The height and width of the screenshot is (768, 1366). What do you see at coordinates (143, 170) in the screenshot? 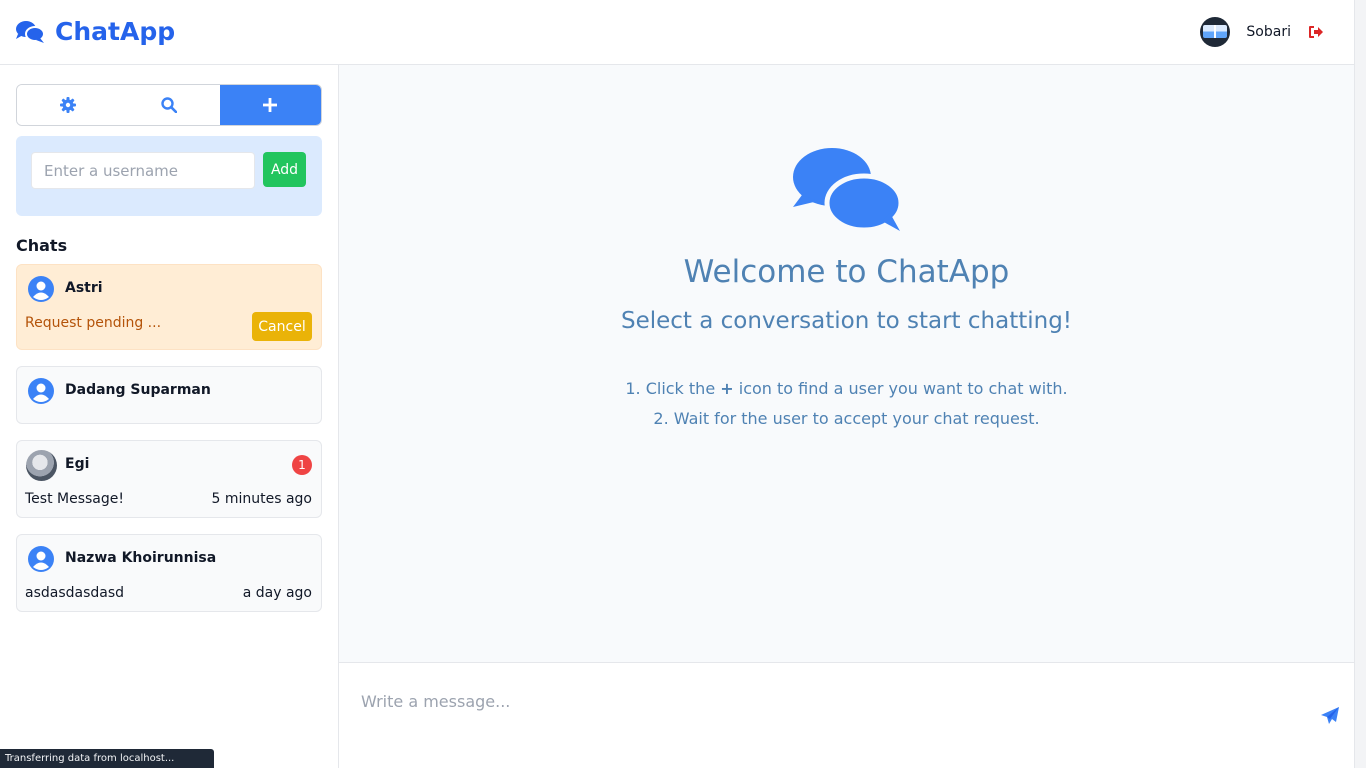
I see `username-input` at bounding box center [143, 170].